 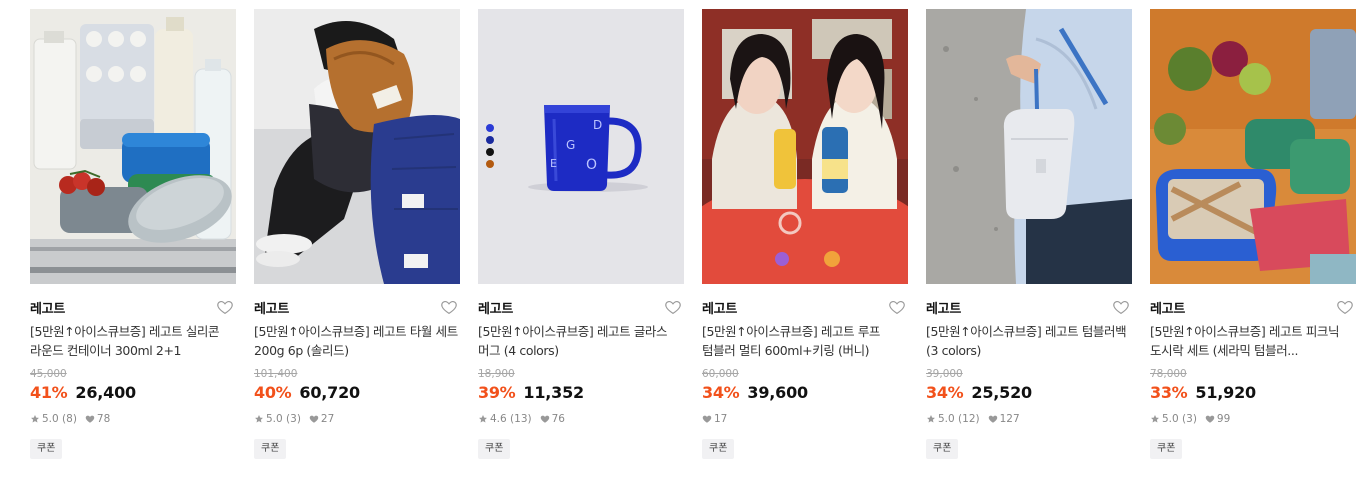 What do you see at coordinates (48, 374) in the screenshot?
I see `original-price: 45,000` at bounding box center [48, 374].